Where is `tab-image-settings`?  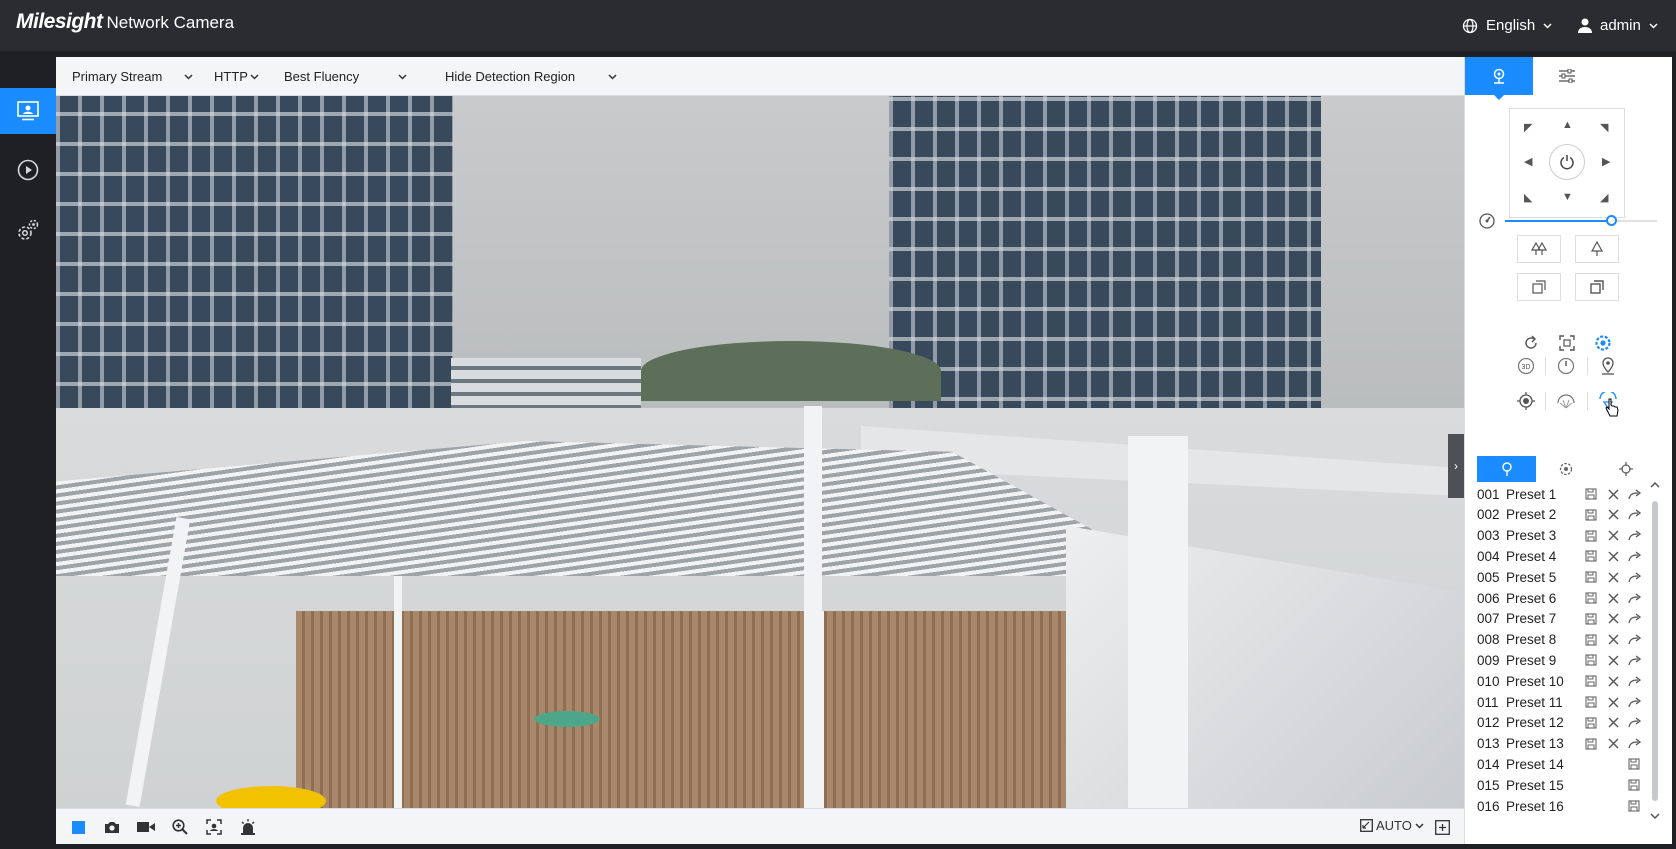 tab-image-settings is located at coordinates (1567, 76).